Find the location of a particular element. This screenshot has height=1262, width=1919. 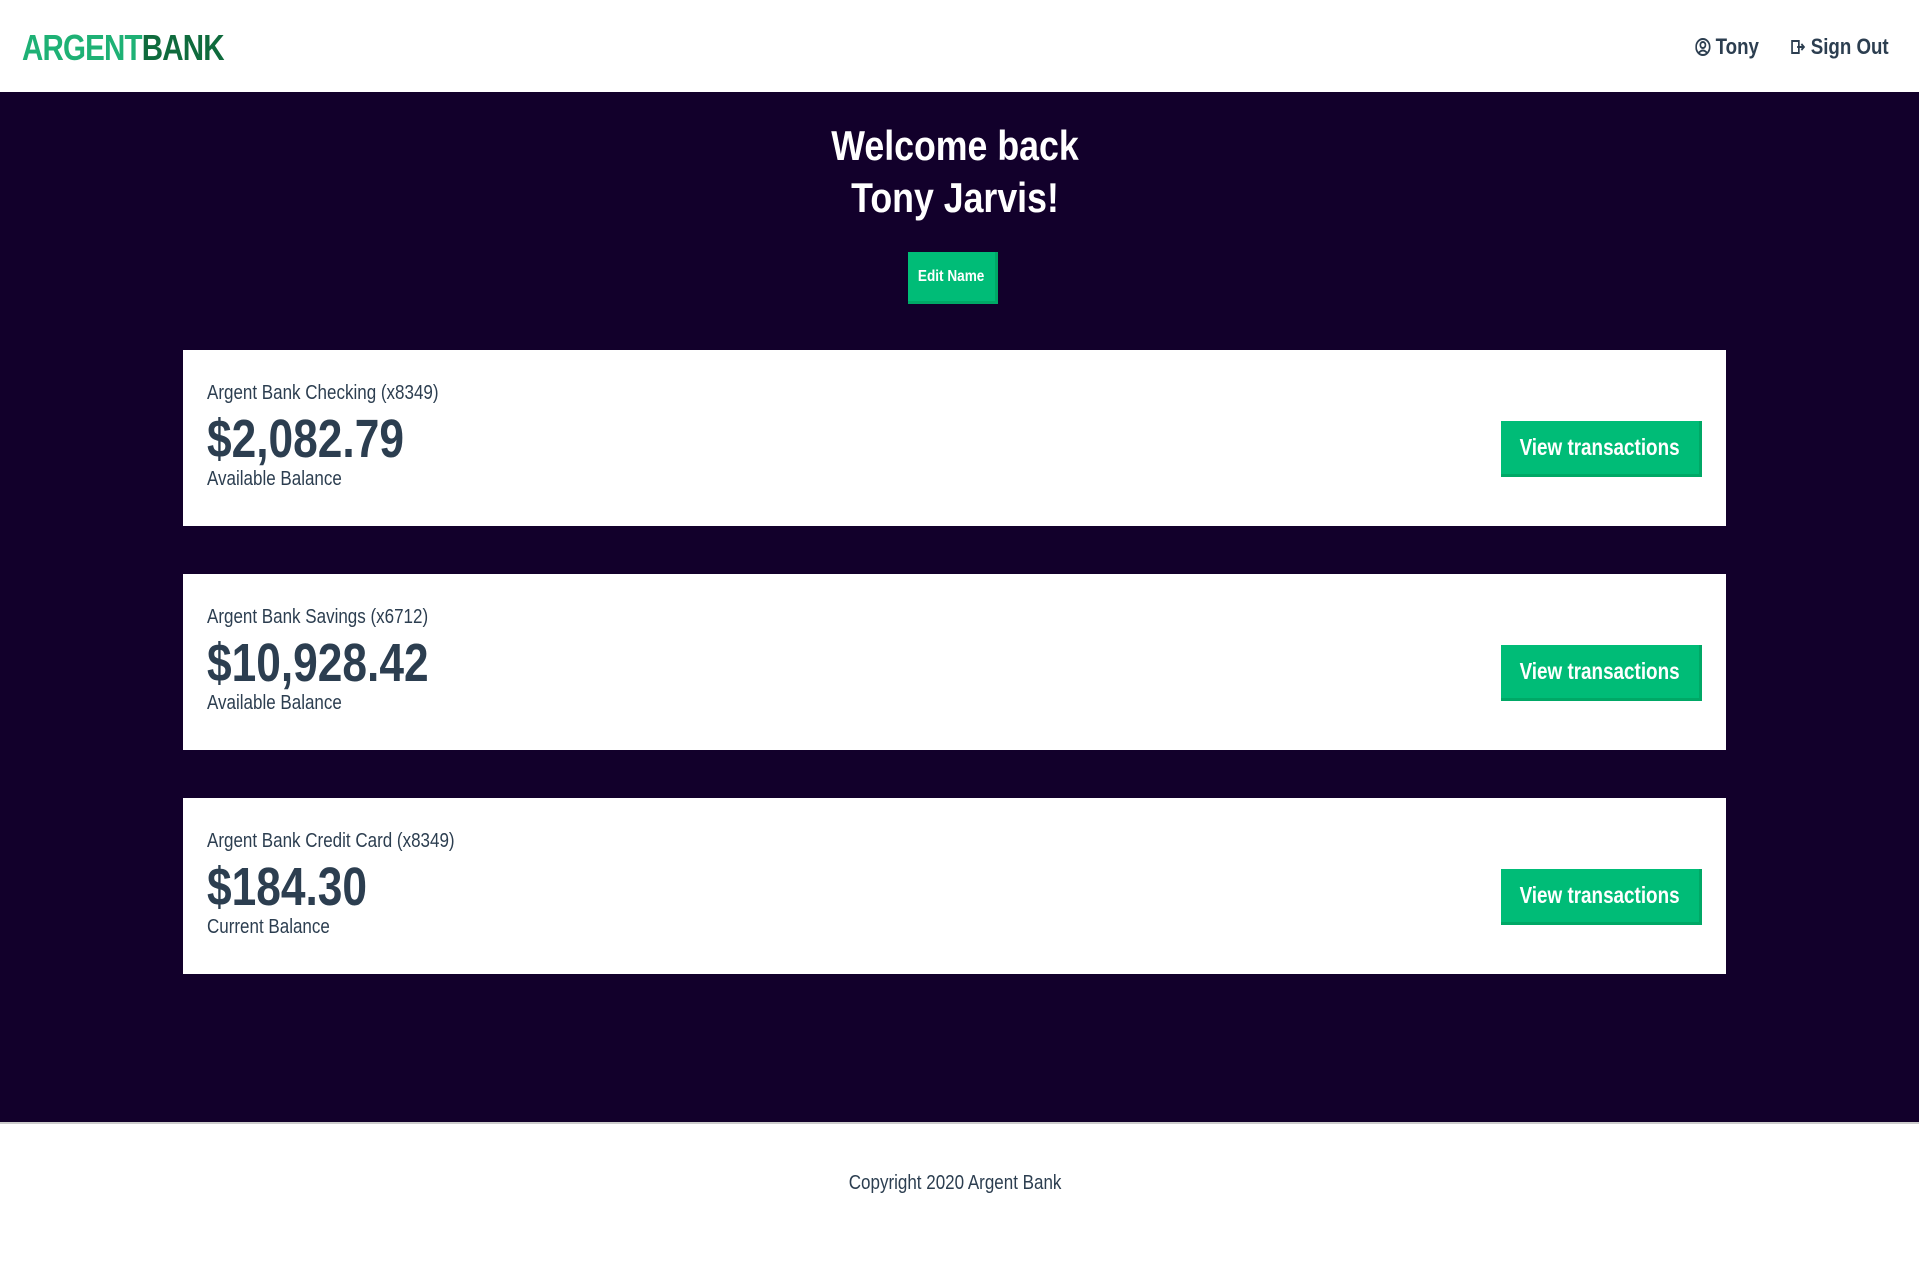

user-profile-link: Tony is located at coordinates (1727, 47).